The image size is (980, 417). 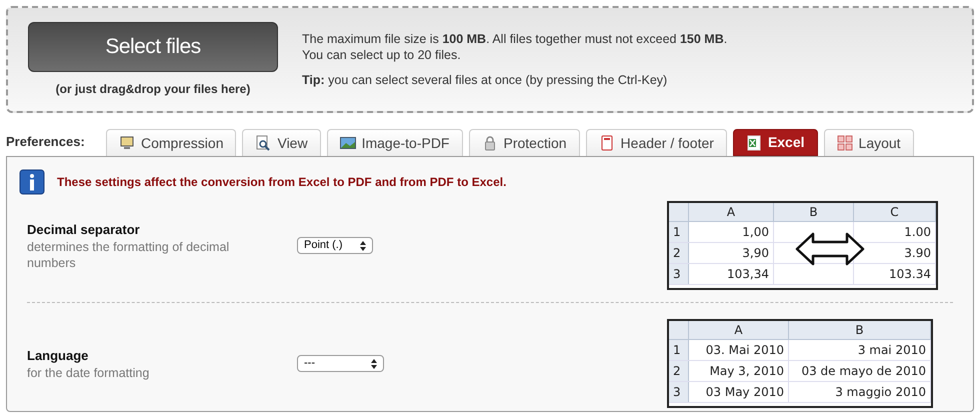 I want to click on setting-description: for the date formatting, so click(x=88, y=373).